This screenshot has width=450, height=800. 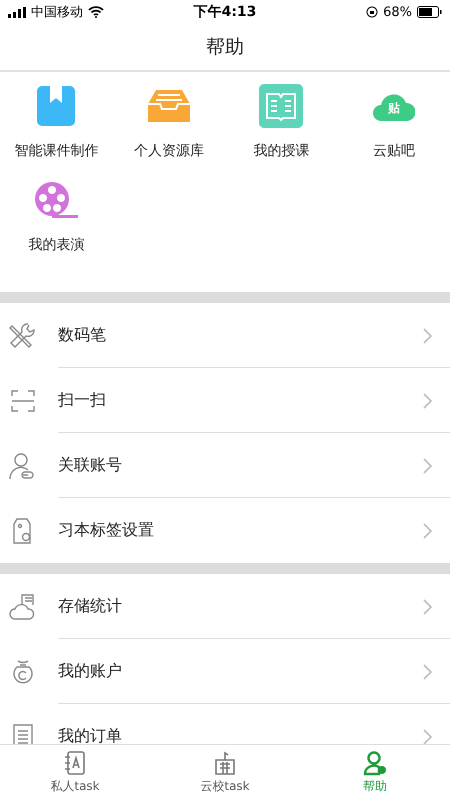 What do you see at coordinates (17, 12) in the screenshot?
I see `signal-icon` at bounding box center [17, 12].